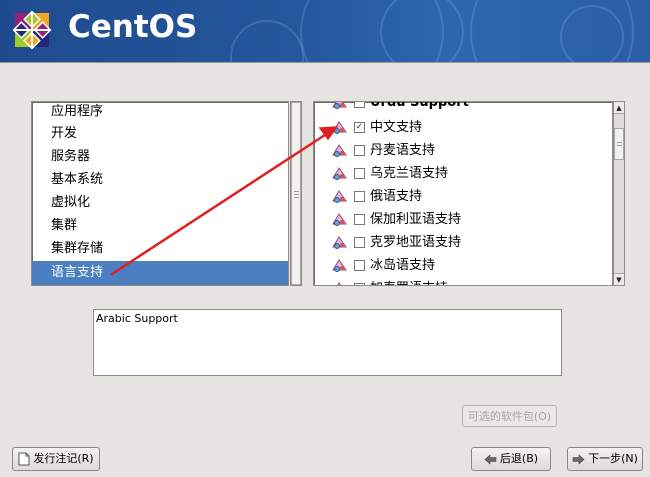  I want to click on forward-arrow-icon, so click(578, 459).